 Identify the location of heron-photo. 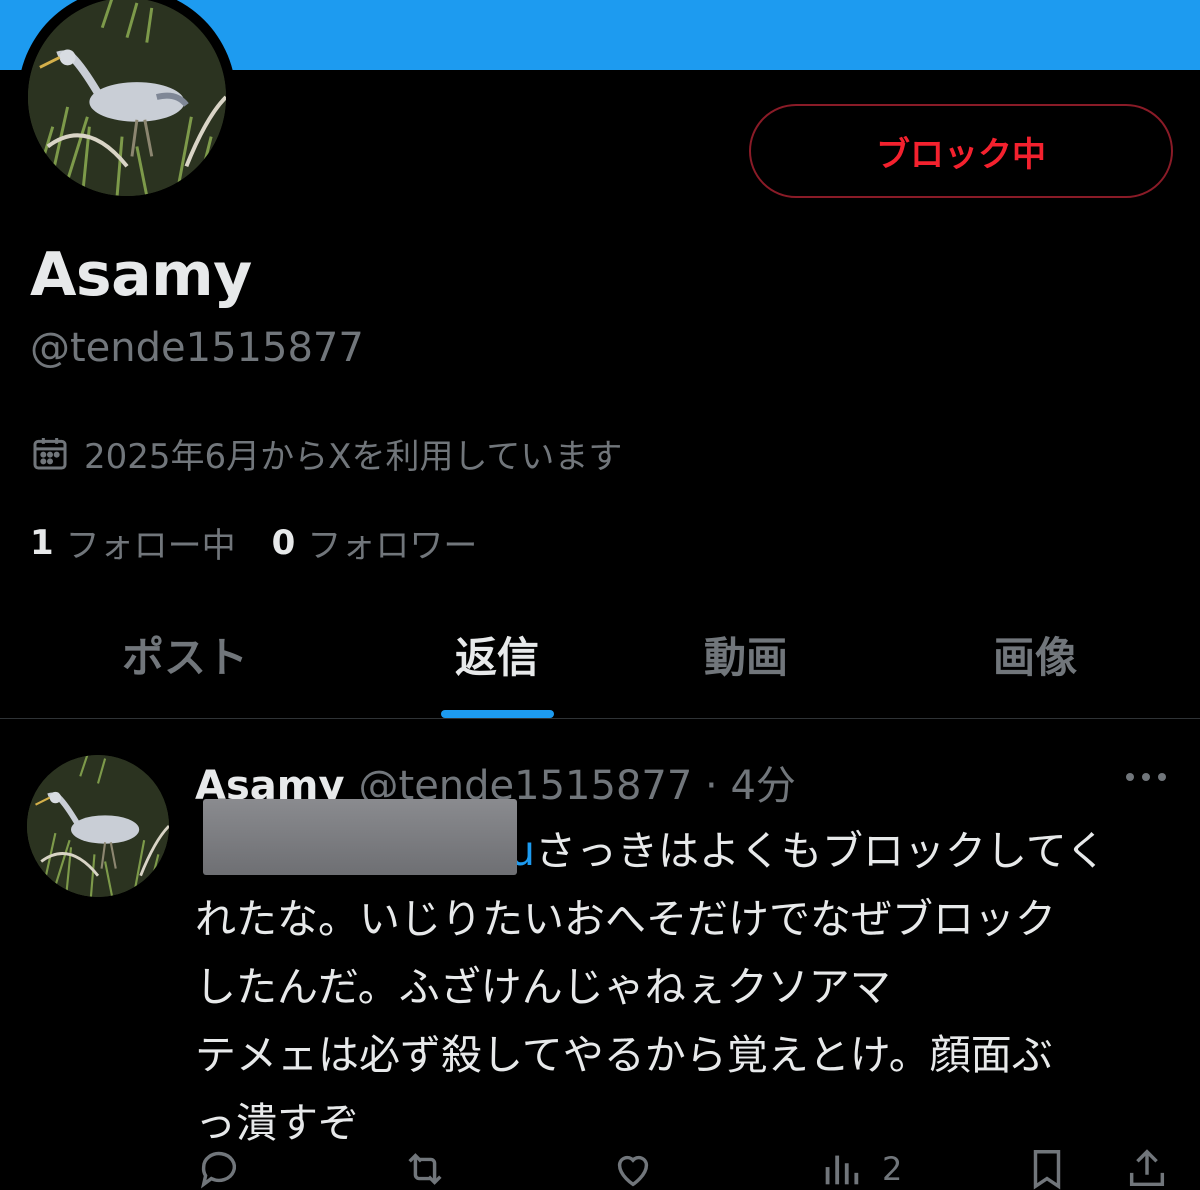
(127, 98).